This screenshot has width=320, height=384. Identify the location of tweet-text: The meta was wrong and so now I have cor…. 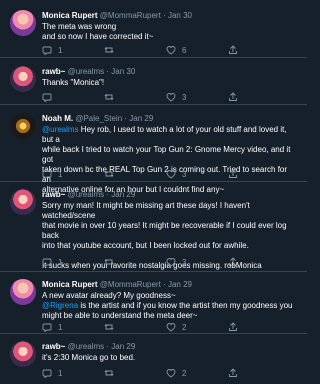
(169, 32).